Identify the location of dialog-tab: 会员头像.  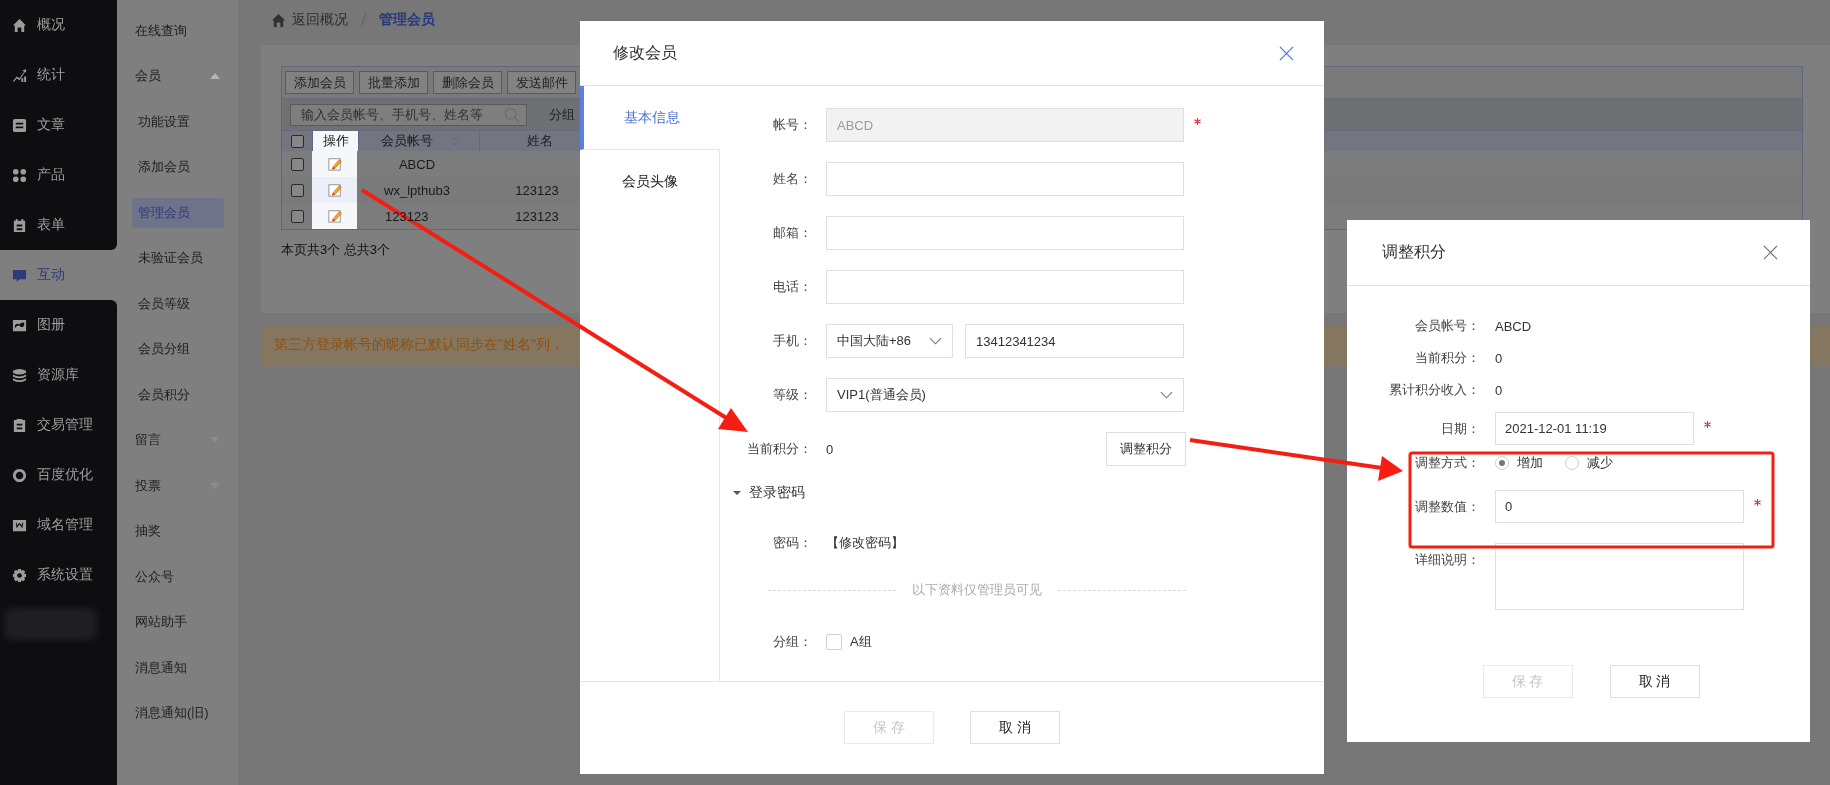
(650, 182).